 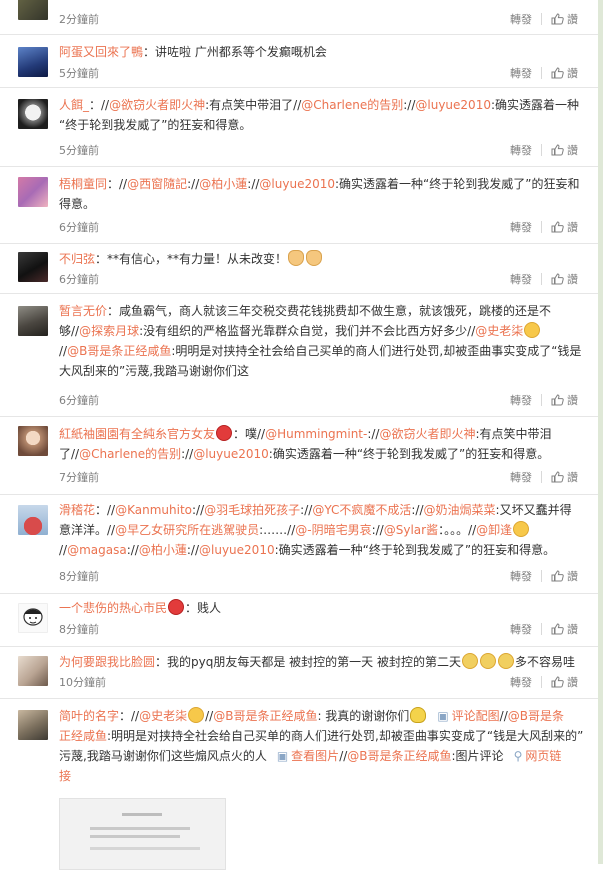 What do you see at coordinates (494, 530) in the screenshot?
I see `mention-link: @卸逢` at bounding box center [494, 530].